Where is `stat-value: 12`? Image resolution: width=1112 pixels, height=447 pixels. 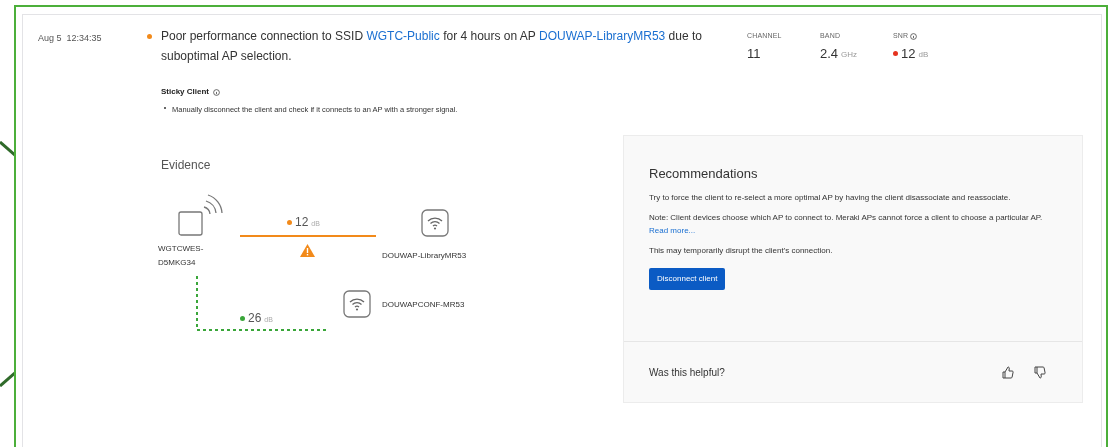
stat-value: 12 is located at coordinates (908, 53).